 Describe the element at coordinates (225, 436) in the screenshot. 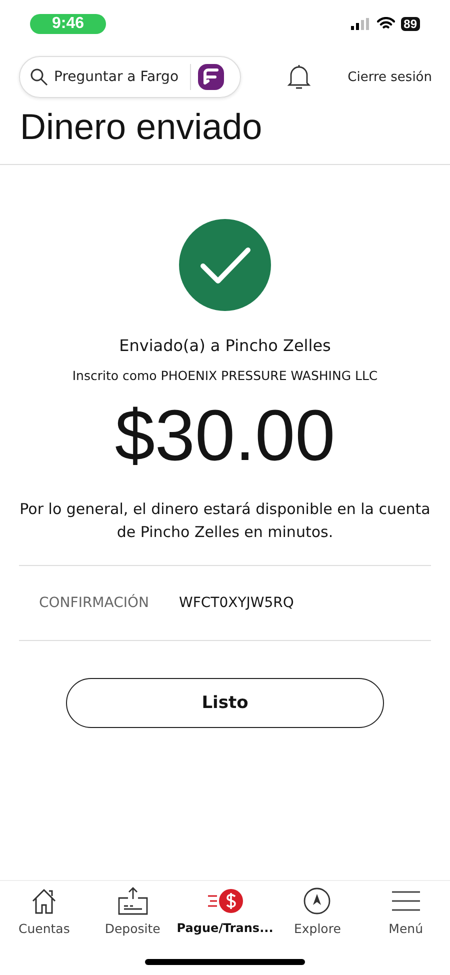

I see `amount-text: $30.00` at that location.